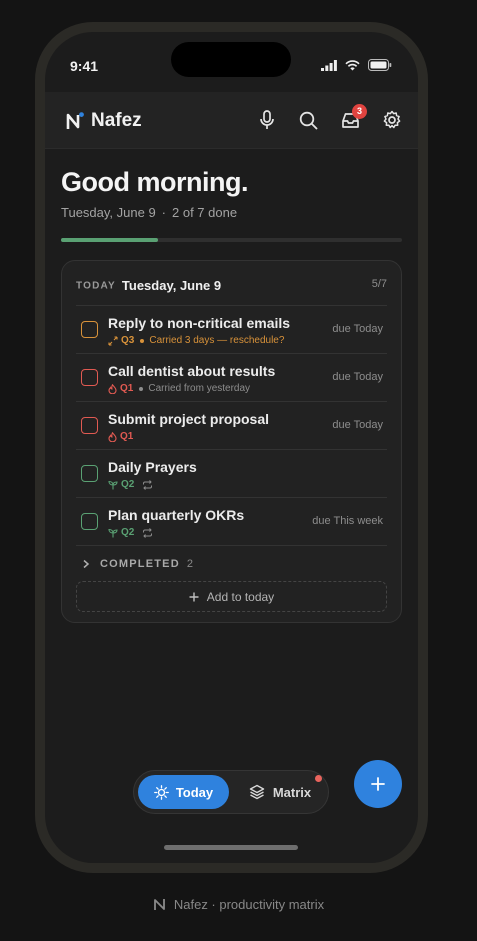 This screenshot has height=941, width=477. Describe the element at coordinates (176, 515) in the screenshot. I see `task-title: Plan quarterly OKRs` at that location.